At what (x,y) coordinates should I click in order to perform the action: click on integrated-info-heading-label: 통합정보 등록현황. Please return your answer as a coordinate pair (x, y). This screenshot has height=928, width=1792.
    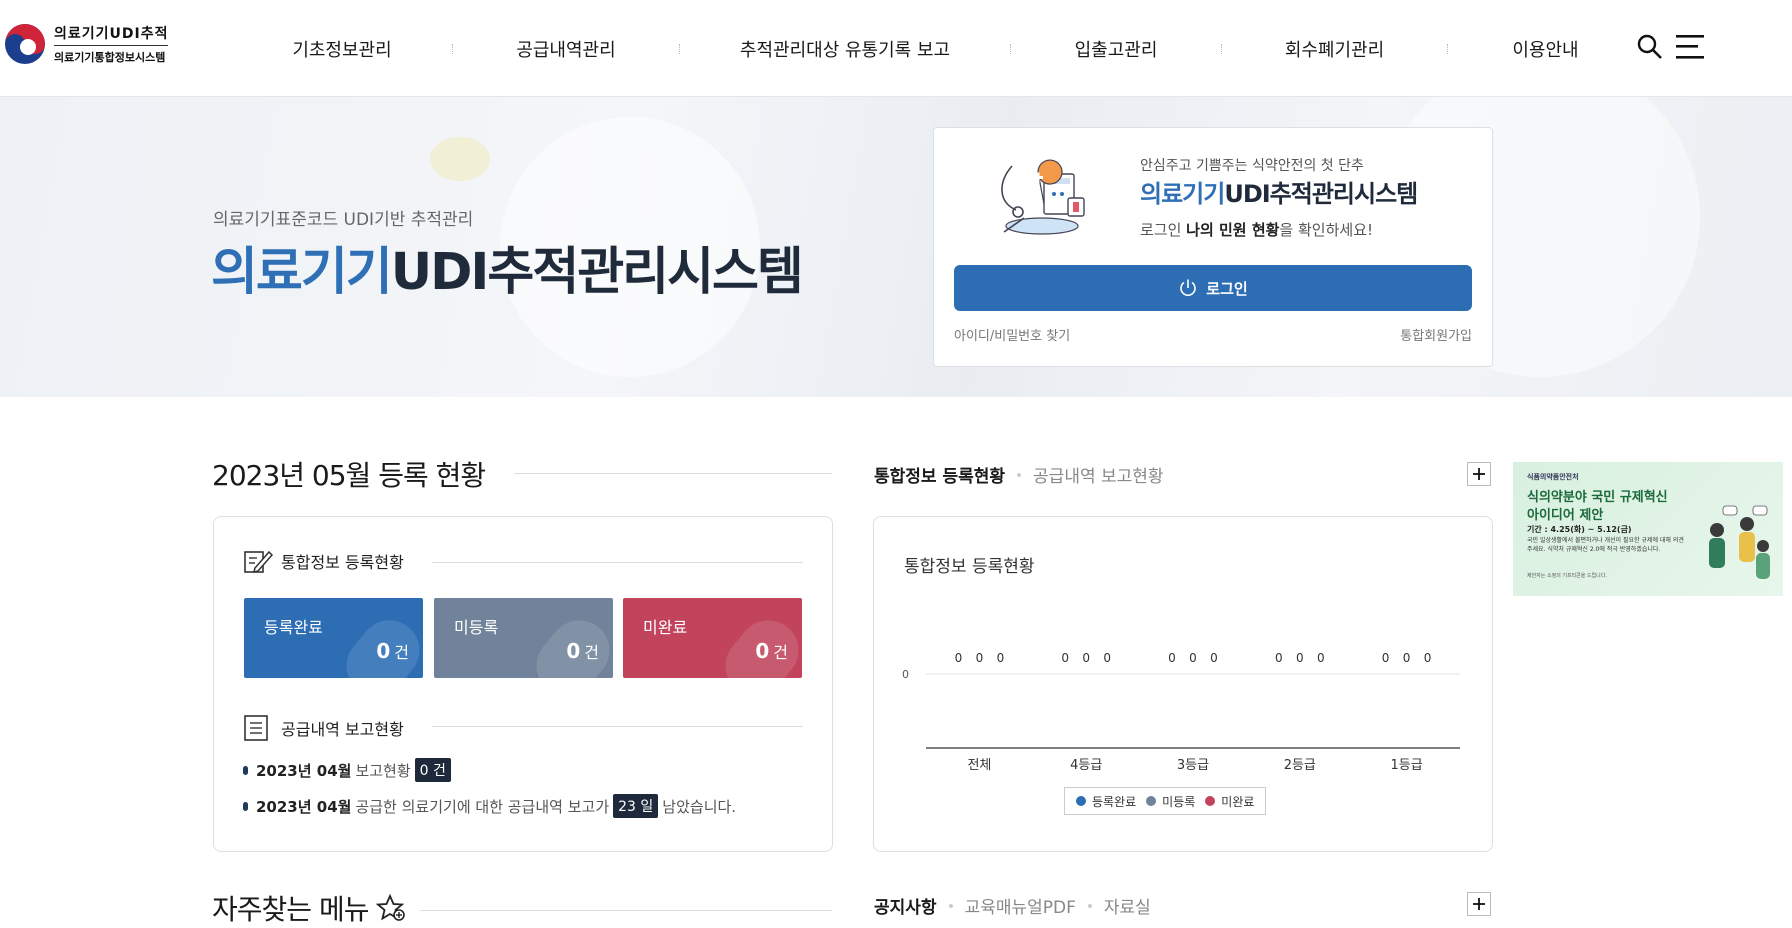
    Looking at the image, I should click on (342, 562).